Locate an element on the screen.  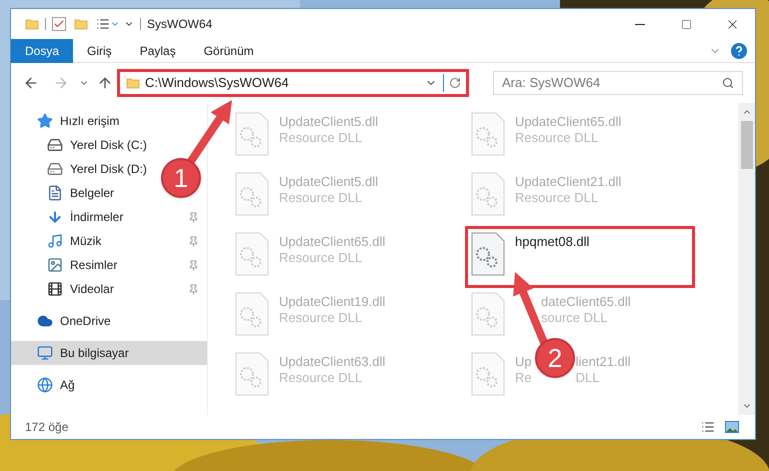
item-count: 172 öğe is located at coordinates (46, 427).